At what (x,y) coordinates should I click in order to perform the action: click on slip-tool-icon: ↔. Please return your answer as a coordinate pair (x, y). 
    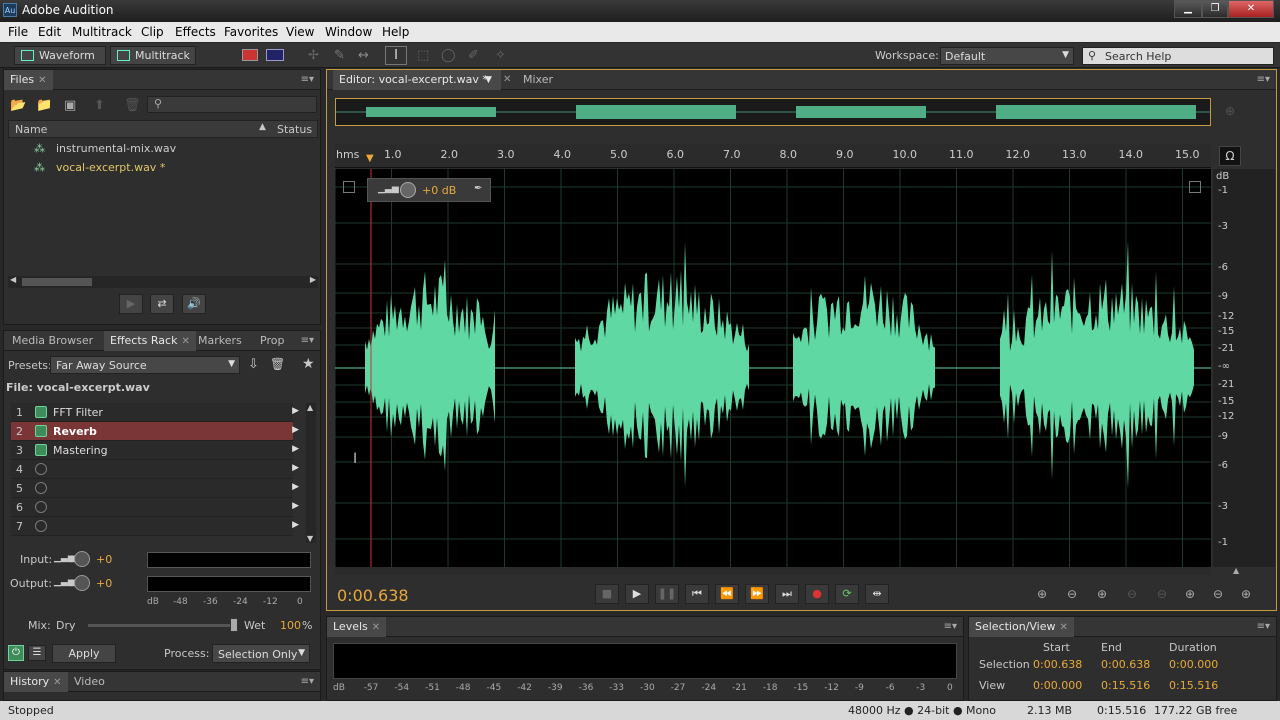
    Looking at the image, I should click on (363, 55).